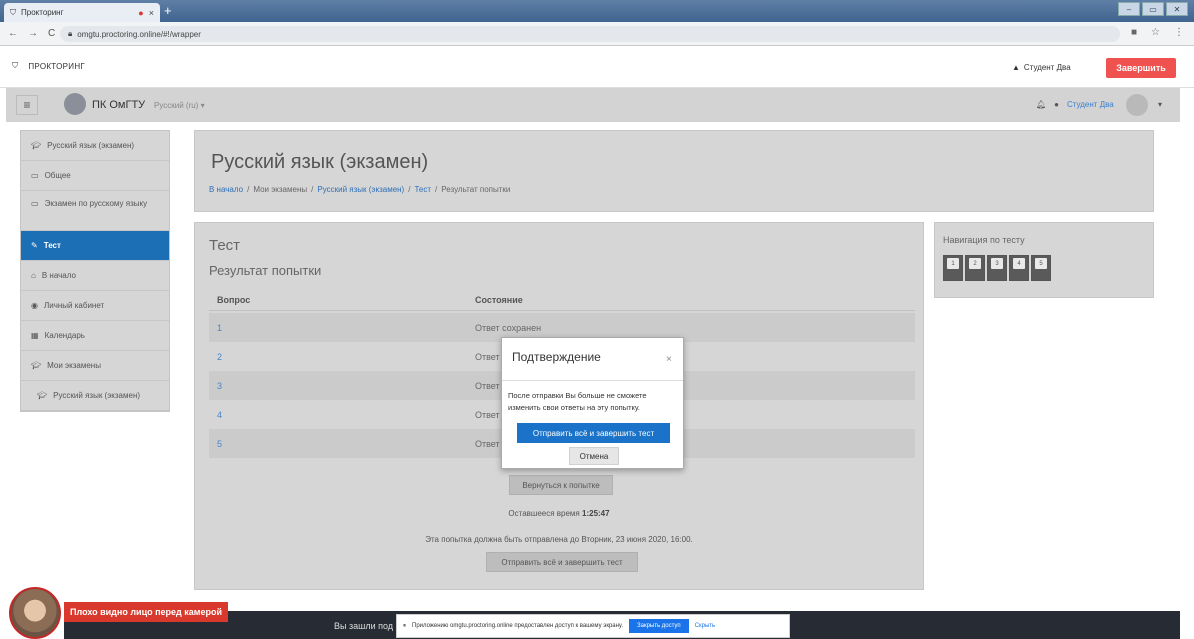  What do you see at coordinates (997, 268) in the screenshot?
I see `question-nav-button: 3` at bounding box center [997, 268].